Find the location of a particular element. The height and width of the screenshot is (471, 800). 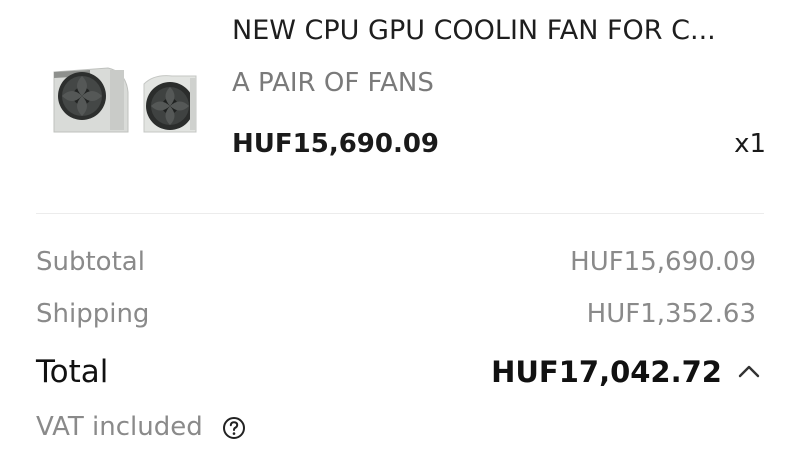

product-quantity: x1 is located at coordinates (750, 144).